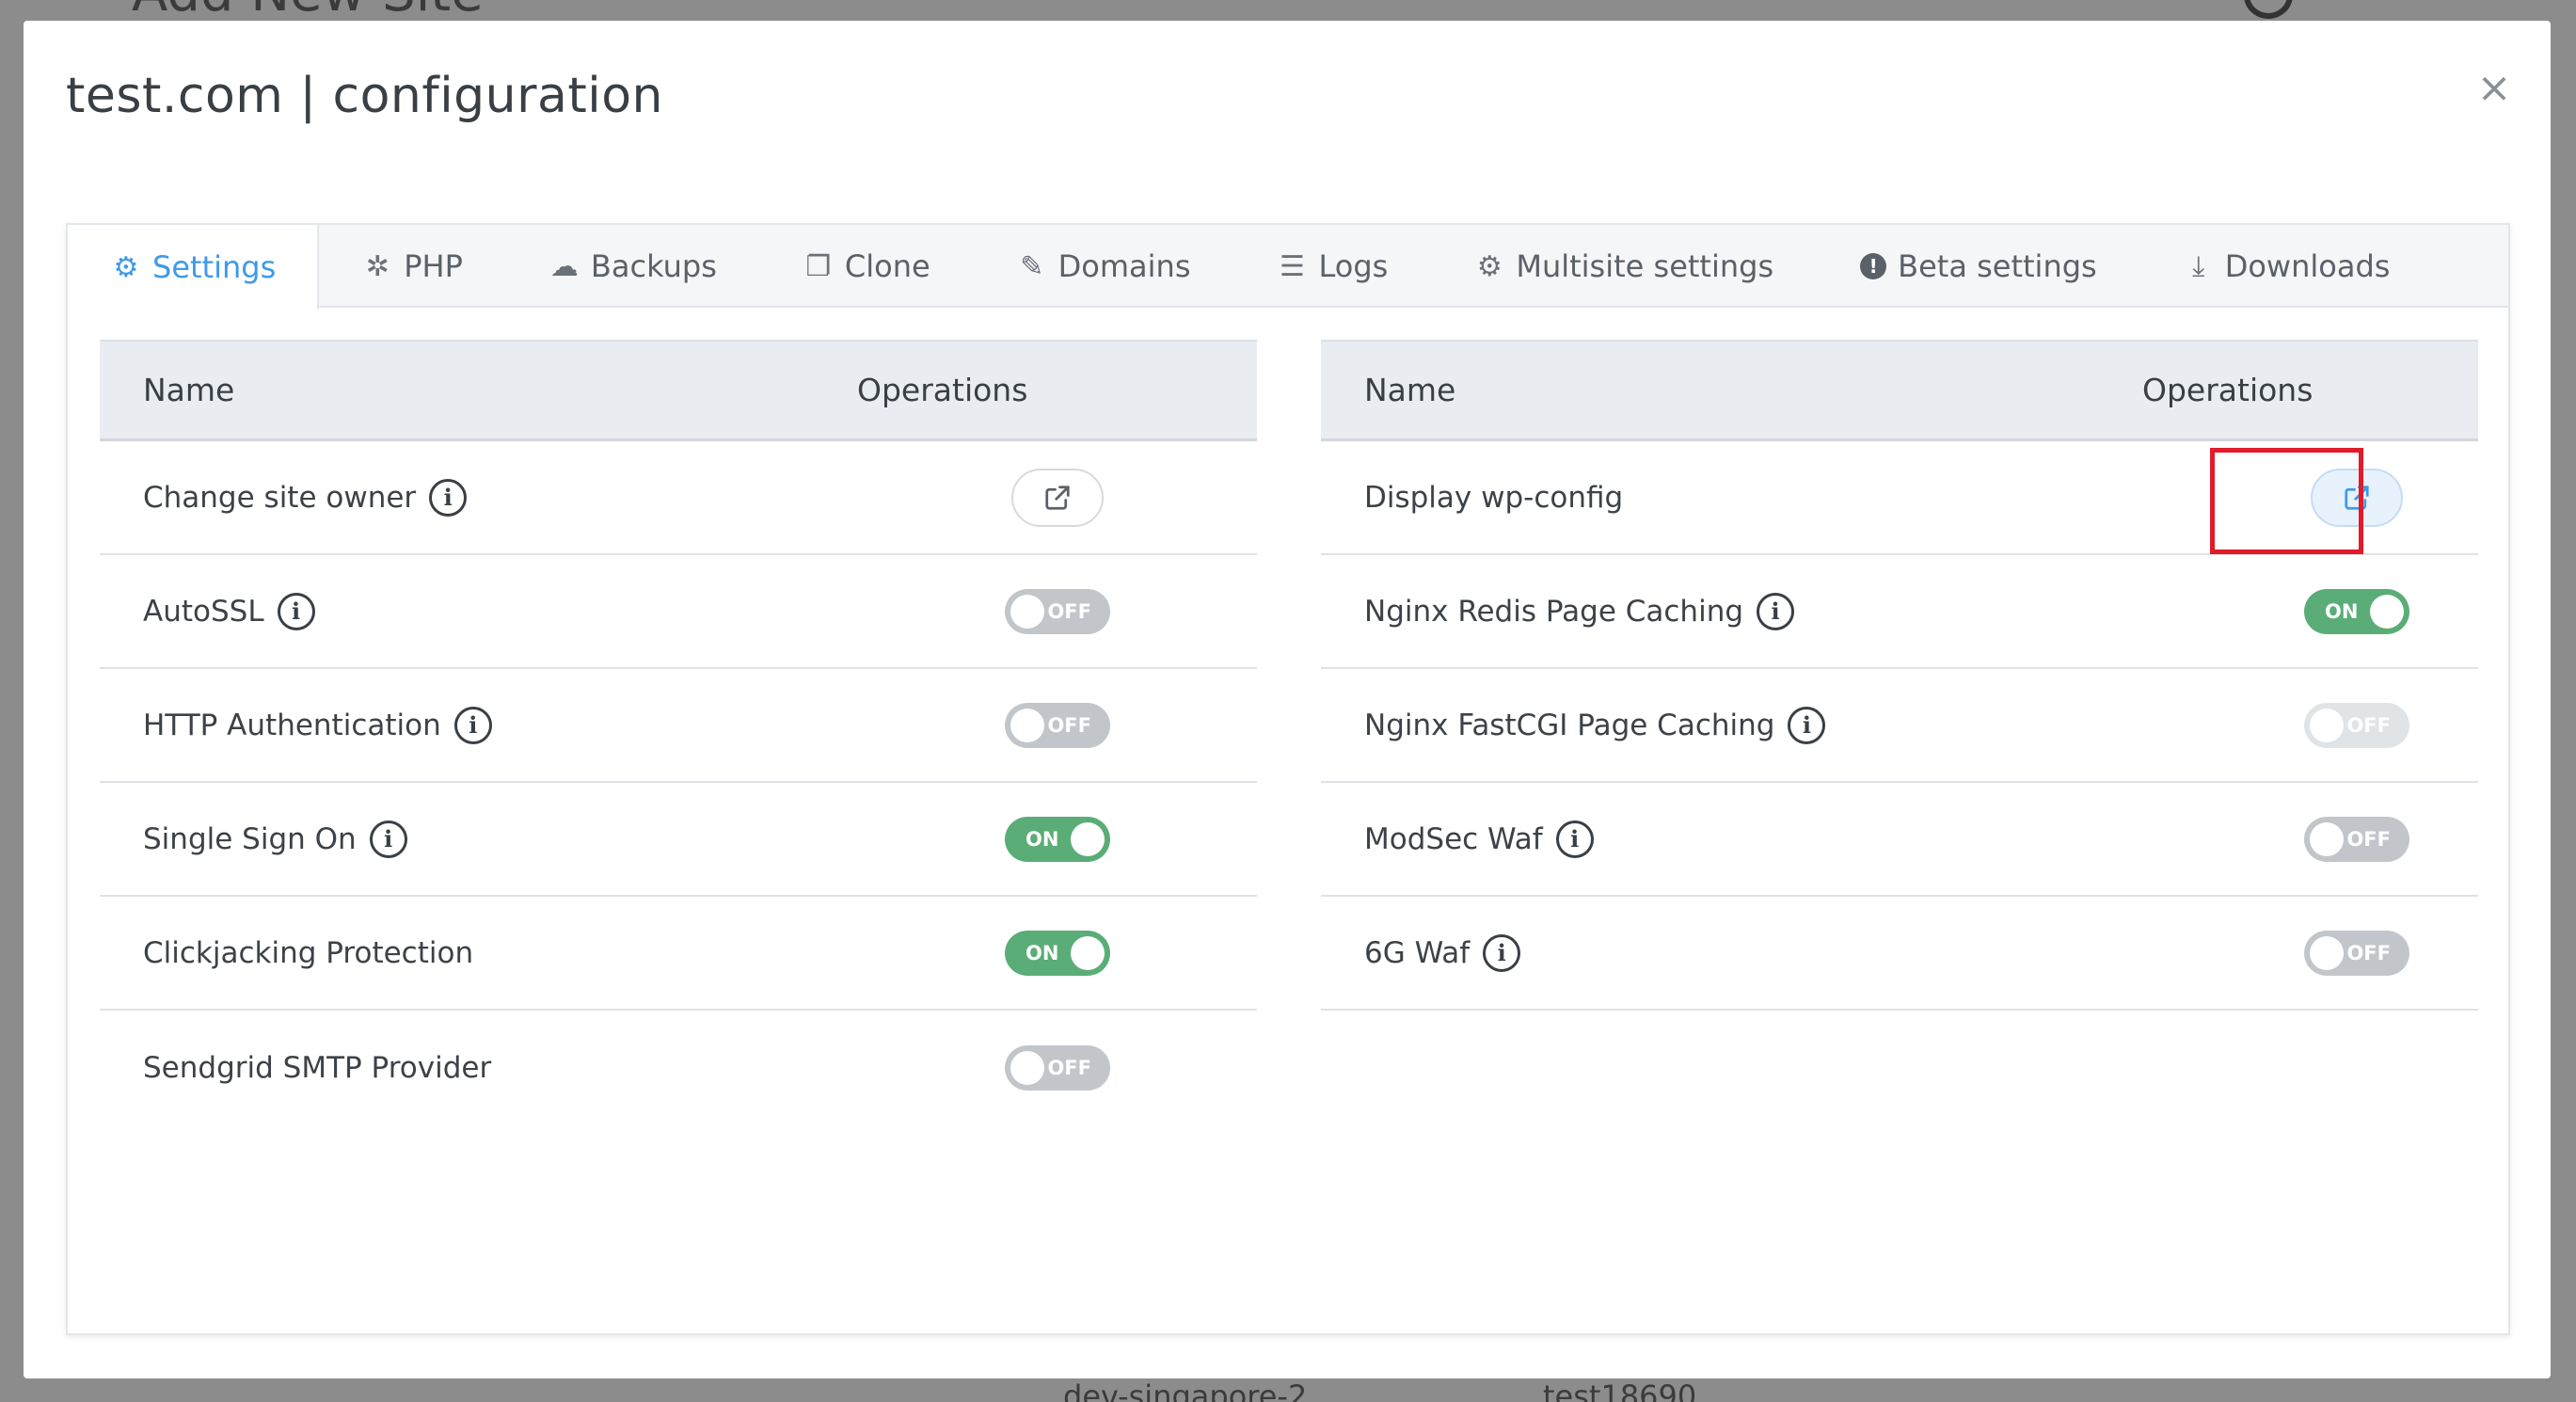  What do you see at coordinates (203, 611) in the screenshot?
I see `setting-label: AutoSSL` at bounding box center [203, 611].